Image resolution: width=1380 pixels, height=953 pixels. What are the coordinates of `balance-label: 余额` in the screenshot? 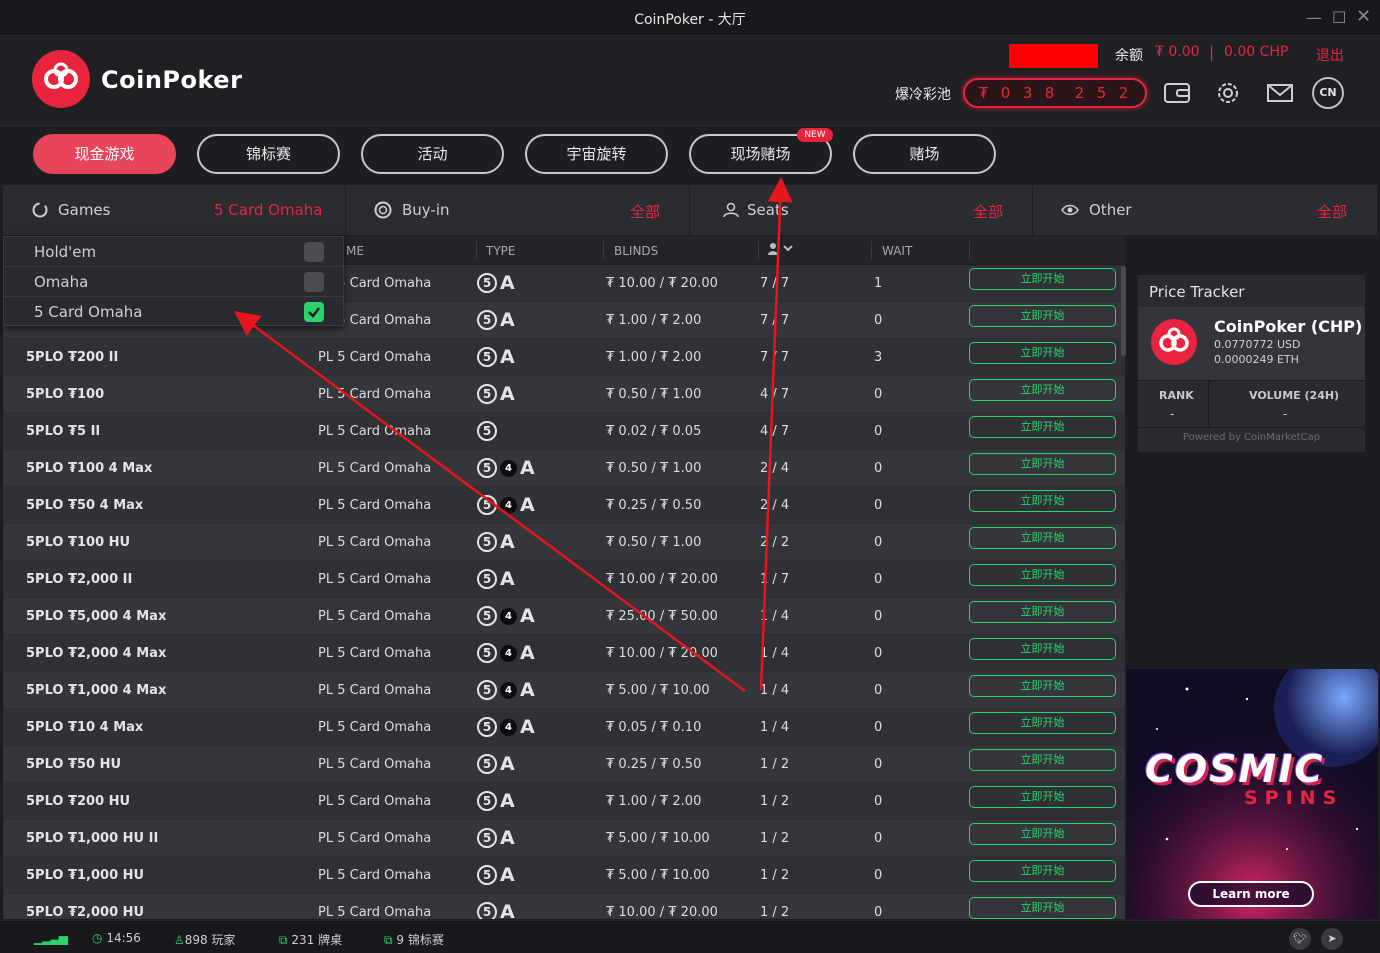 It's located at (1129, 56).